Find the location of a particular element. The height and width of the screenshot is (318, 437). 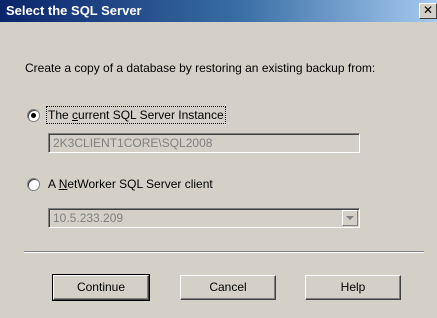

radio-button-current is located at coordinates (33, 115).